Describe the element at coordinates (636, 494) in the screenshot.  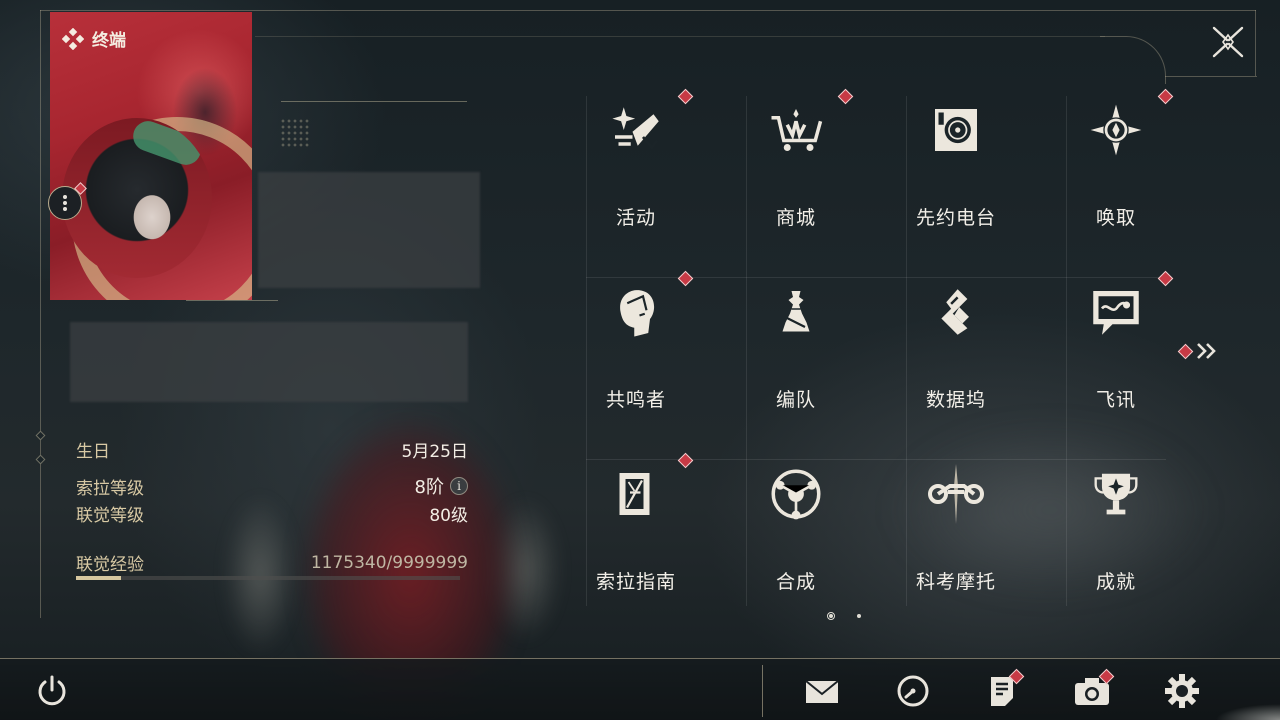
I see `guide-book-icon` at that location.